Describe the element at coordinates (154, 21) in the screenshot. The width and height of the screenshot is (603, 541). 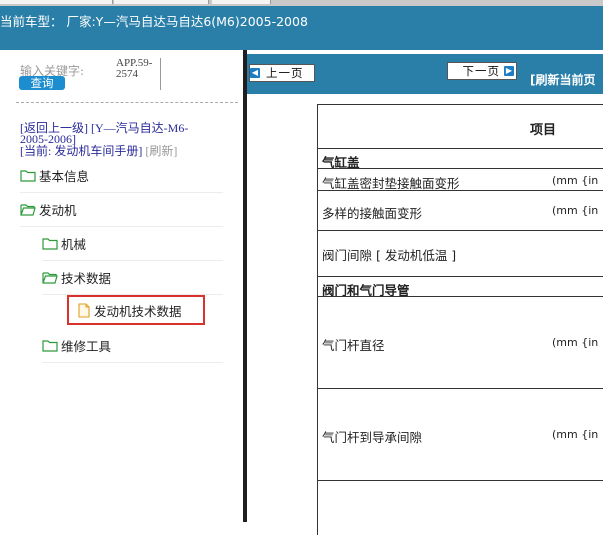
I see `current-model-text: 当前车型： 厂家:Y—汽马自达马自达6(M6)2005-2008` at that location.